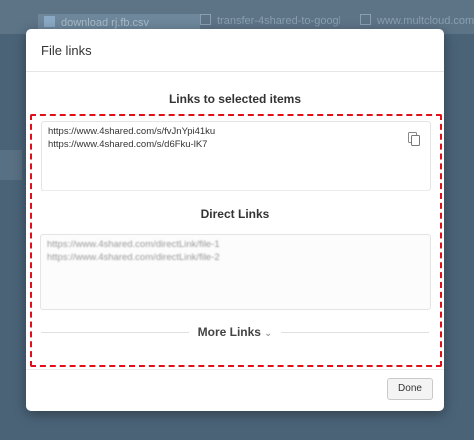 Image resolution: width=474 pixels, height=440 pixels. Describe the element at coordinates (410, 389) in the screenshot. I see `done-button: Done` at that location.